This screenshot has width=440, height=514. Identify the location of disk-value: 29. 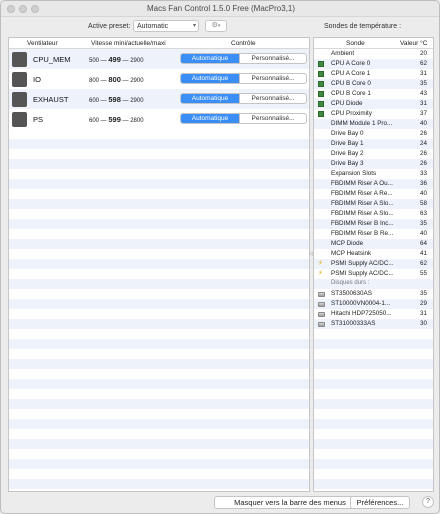
(423, 303).